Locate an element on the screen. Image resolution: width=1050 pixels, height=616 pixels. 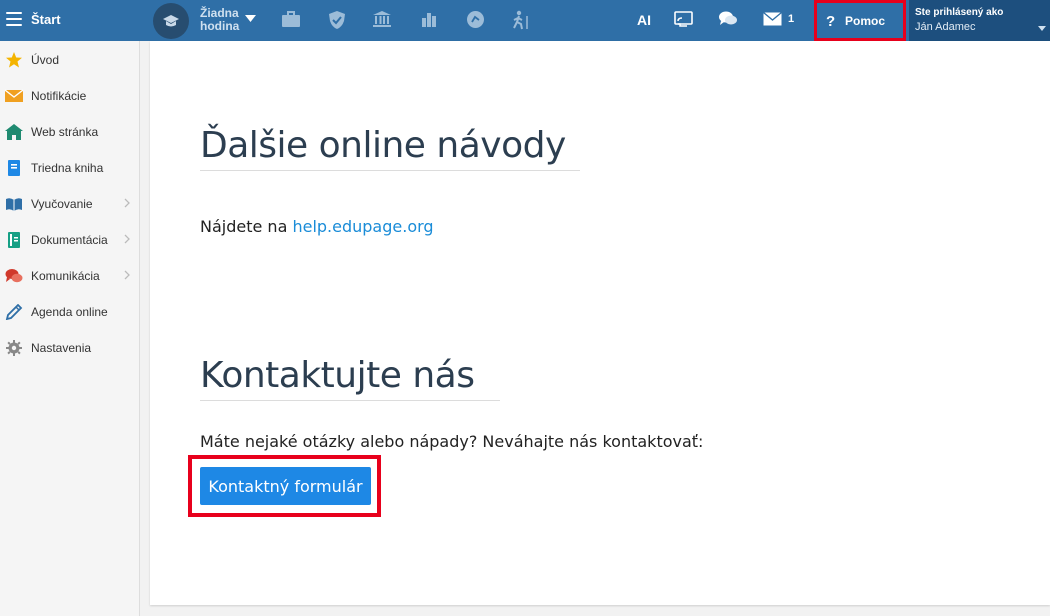
sidebar-item-notifikacie: Notifikácie is located at coordinates (69, 96).